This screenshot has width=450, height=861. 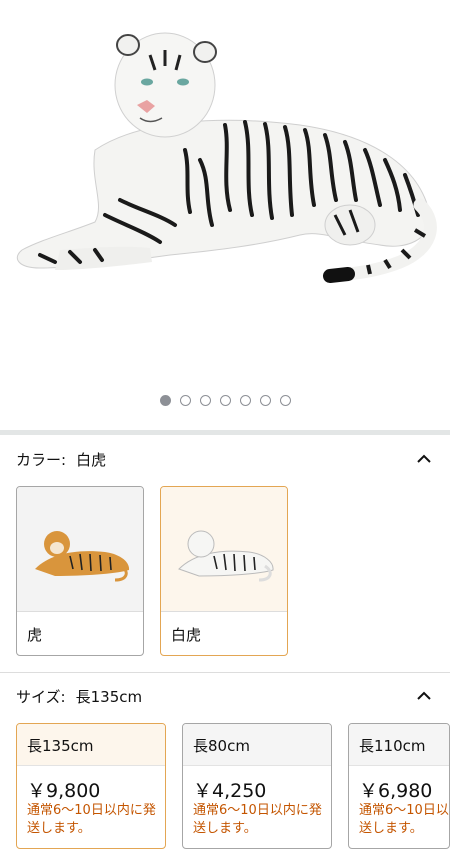 What do you see at coordinates (226, 556) in the screenshot?
I see `white-tiger-icon` at bounding box center [226, 556].